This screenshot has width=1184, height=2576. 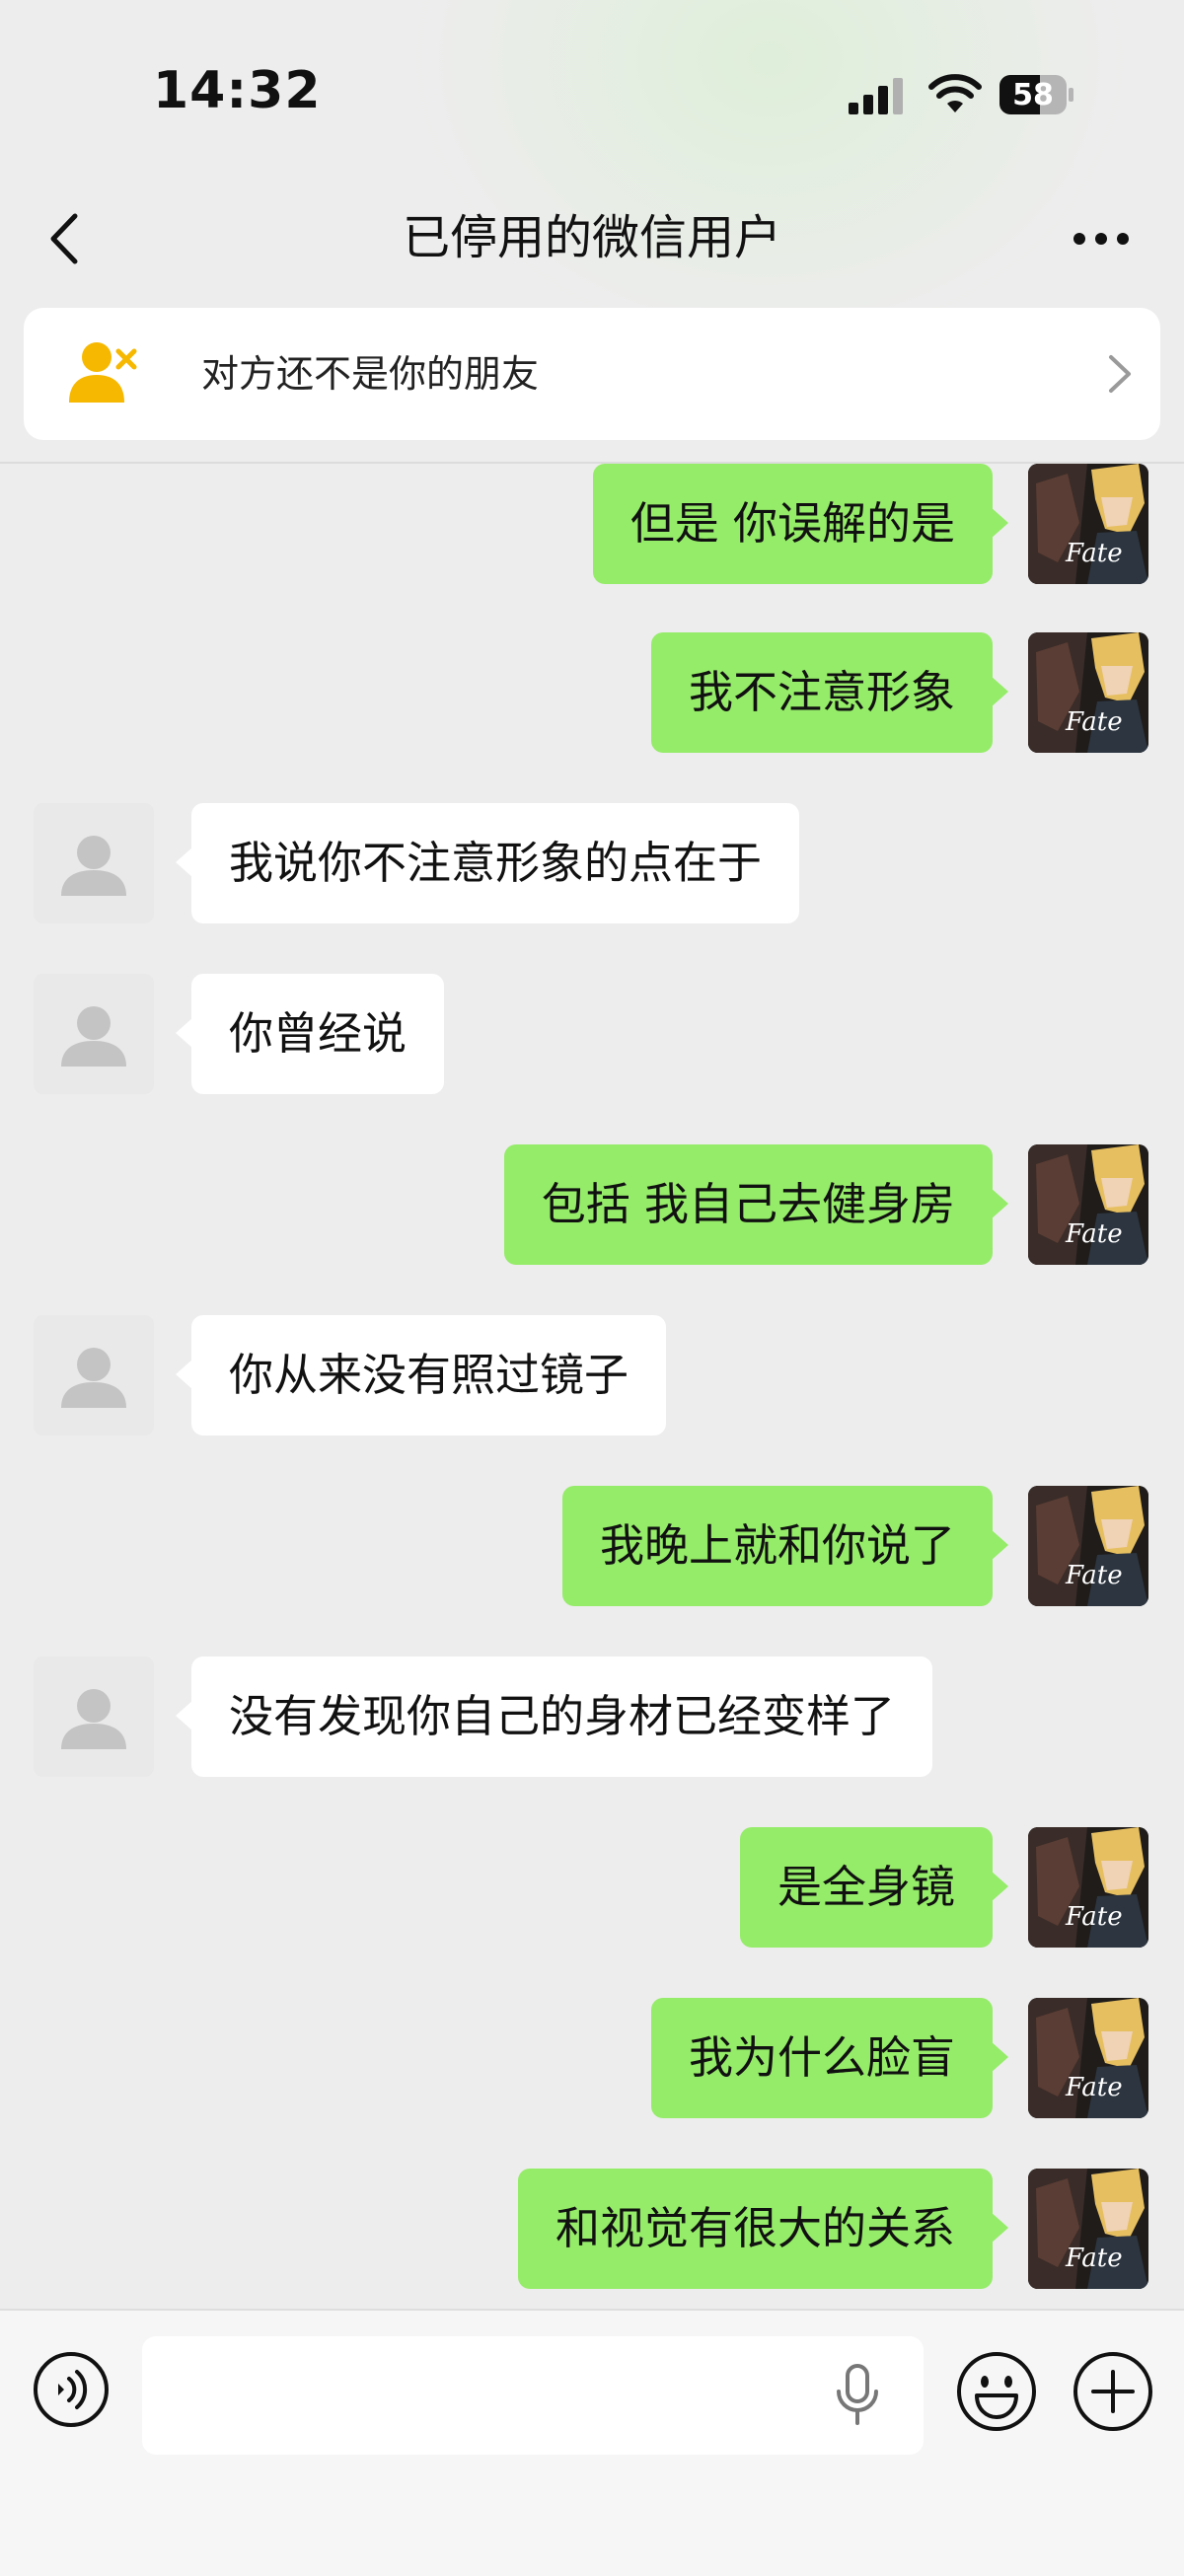 What do you see at coordinates (103, 372) in the screenshot?
I see `user-remove-icon` at bounding box center [103, 372].